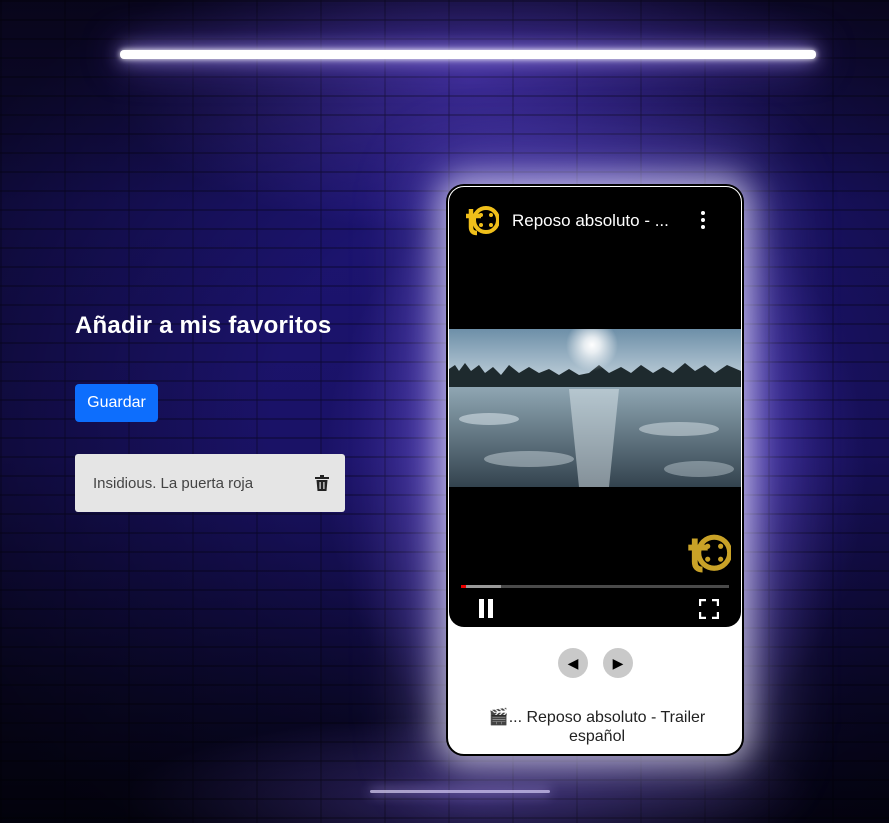 This screenshot has height=823, width=889. I want to click on floor-light, so click(460, 791).